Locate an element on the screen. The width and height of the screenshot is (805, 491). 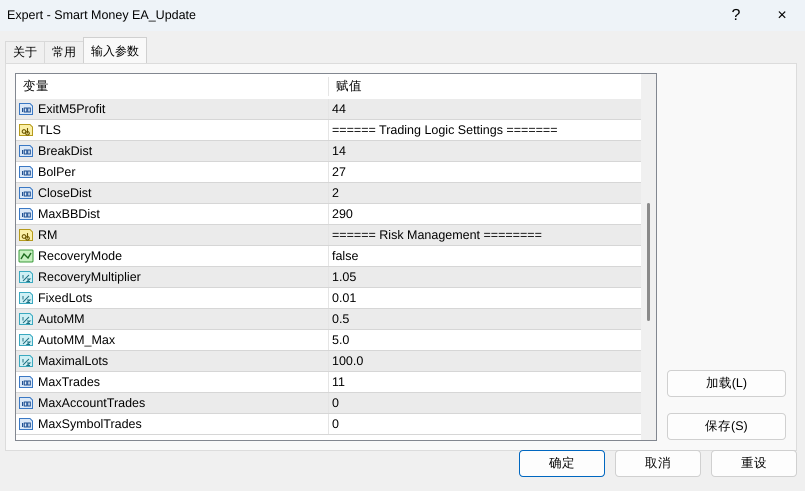
tab: 输入参数 is located at coordinates (115, 50).